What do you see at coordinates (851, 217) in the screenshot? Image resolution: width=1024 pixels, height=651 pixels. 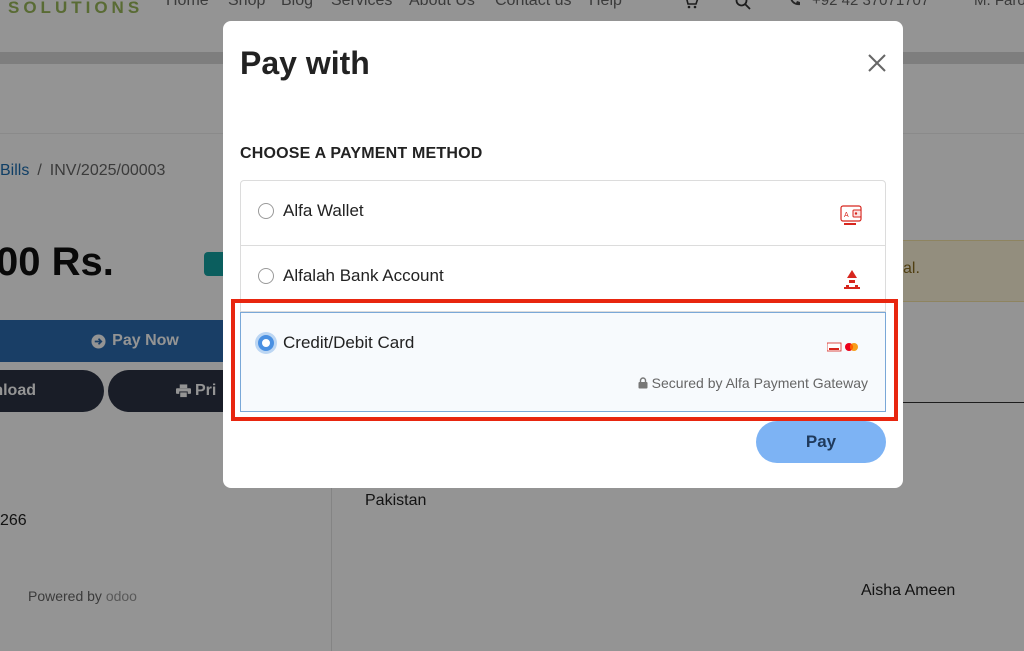 I see `alfa-wallet-logo-icon: A` at bounding box center [851, 217].